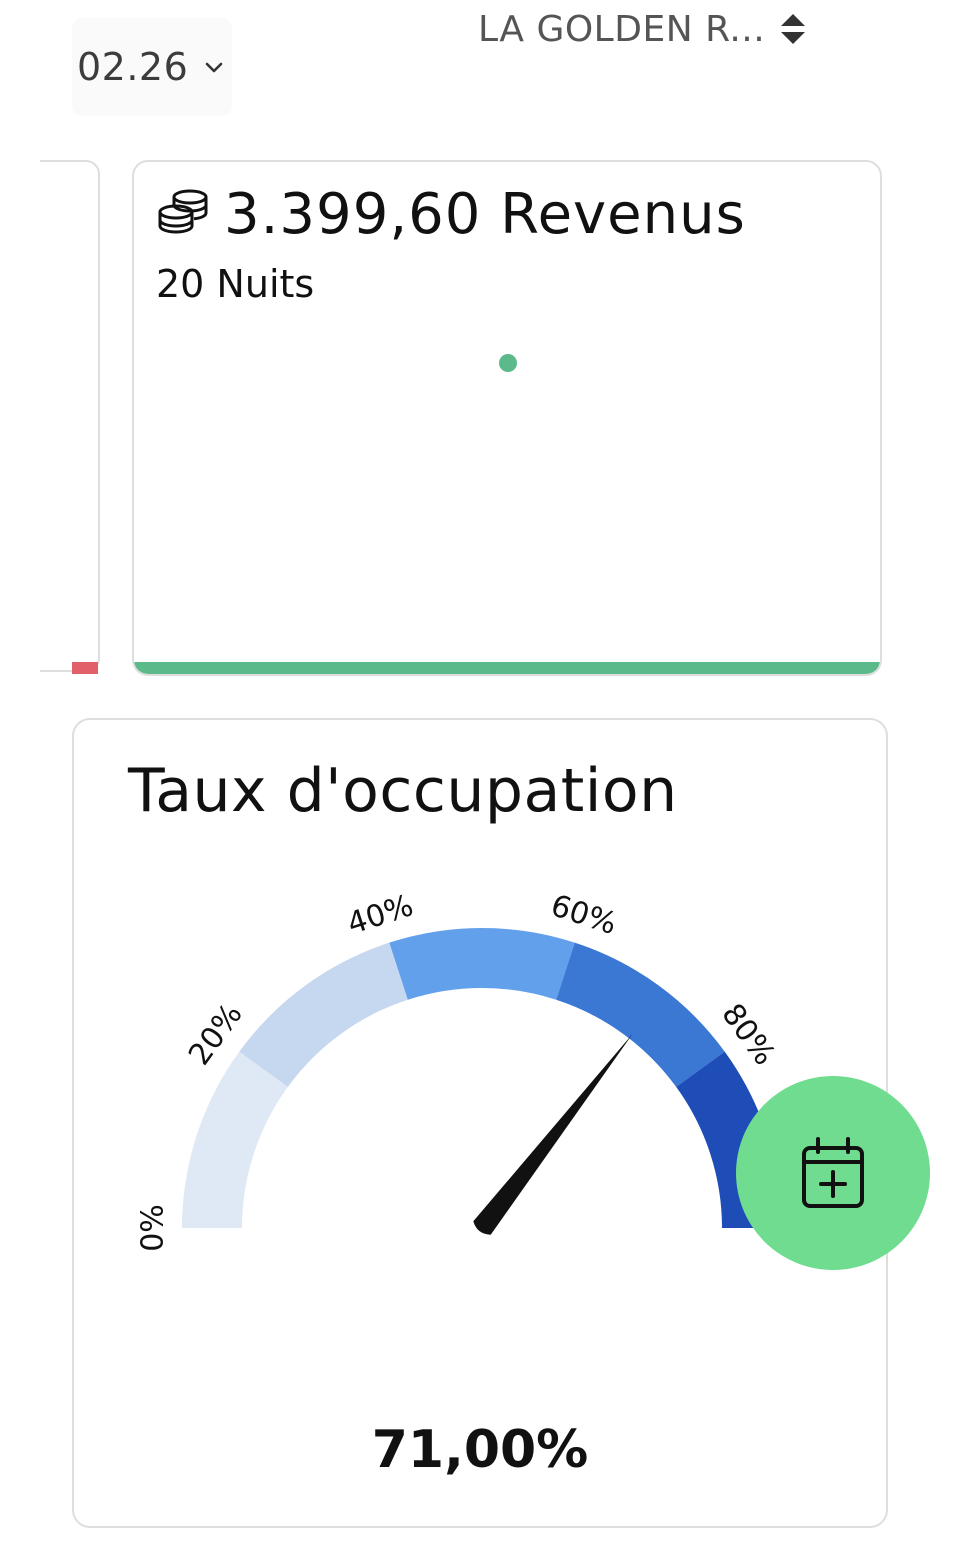 The height and width of the screenshot is (1550, 960). I want to click on revenue-point, so click(508, 363).